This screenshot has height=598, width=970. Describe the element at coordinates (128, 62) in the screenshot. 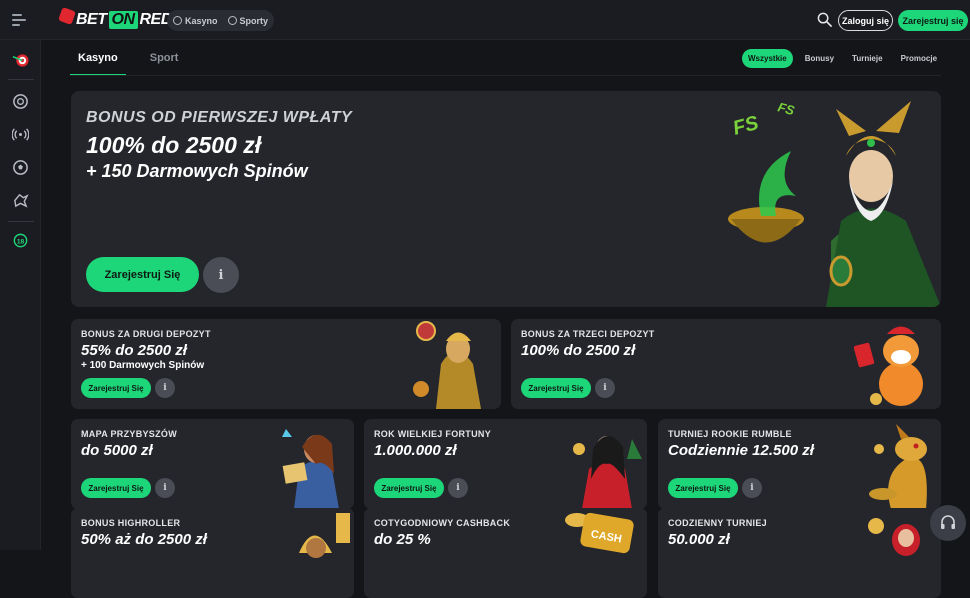

I see `section-tabs: Kasyno Sport` at that location.